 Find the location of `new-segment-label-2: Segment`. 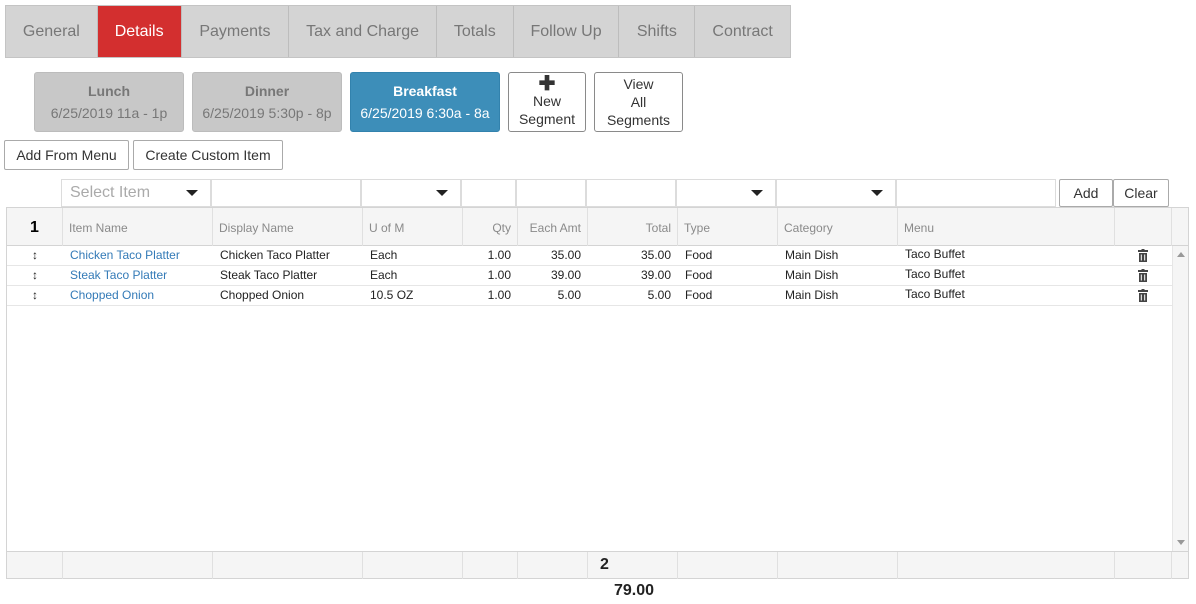

new-segment-label-2: Segment is located at coordinates (547, 119).